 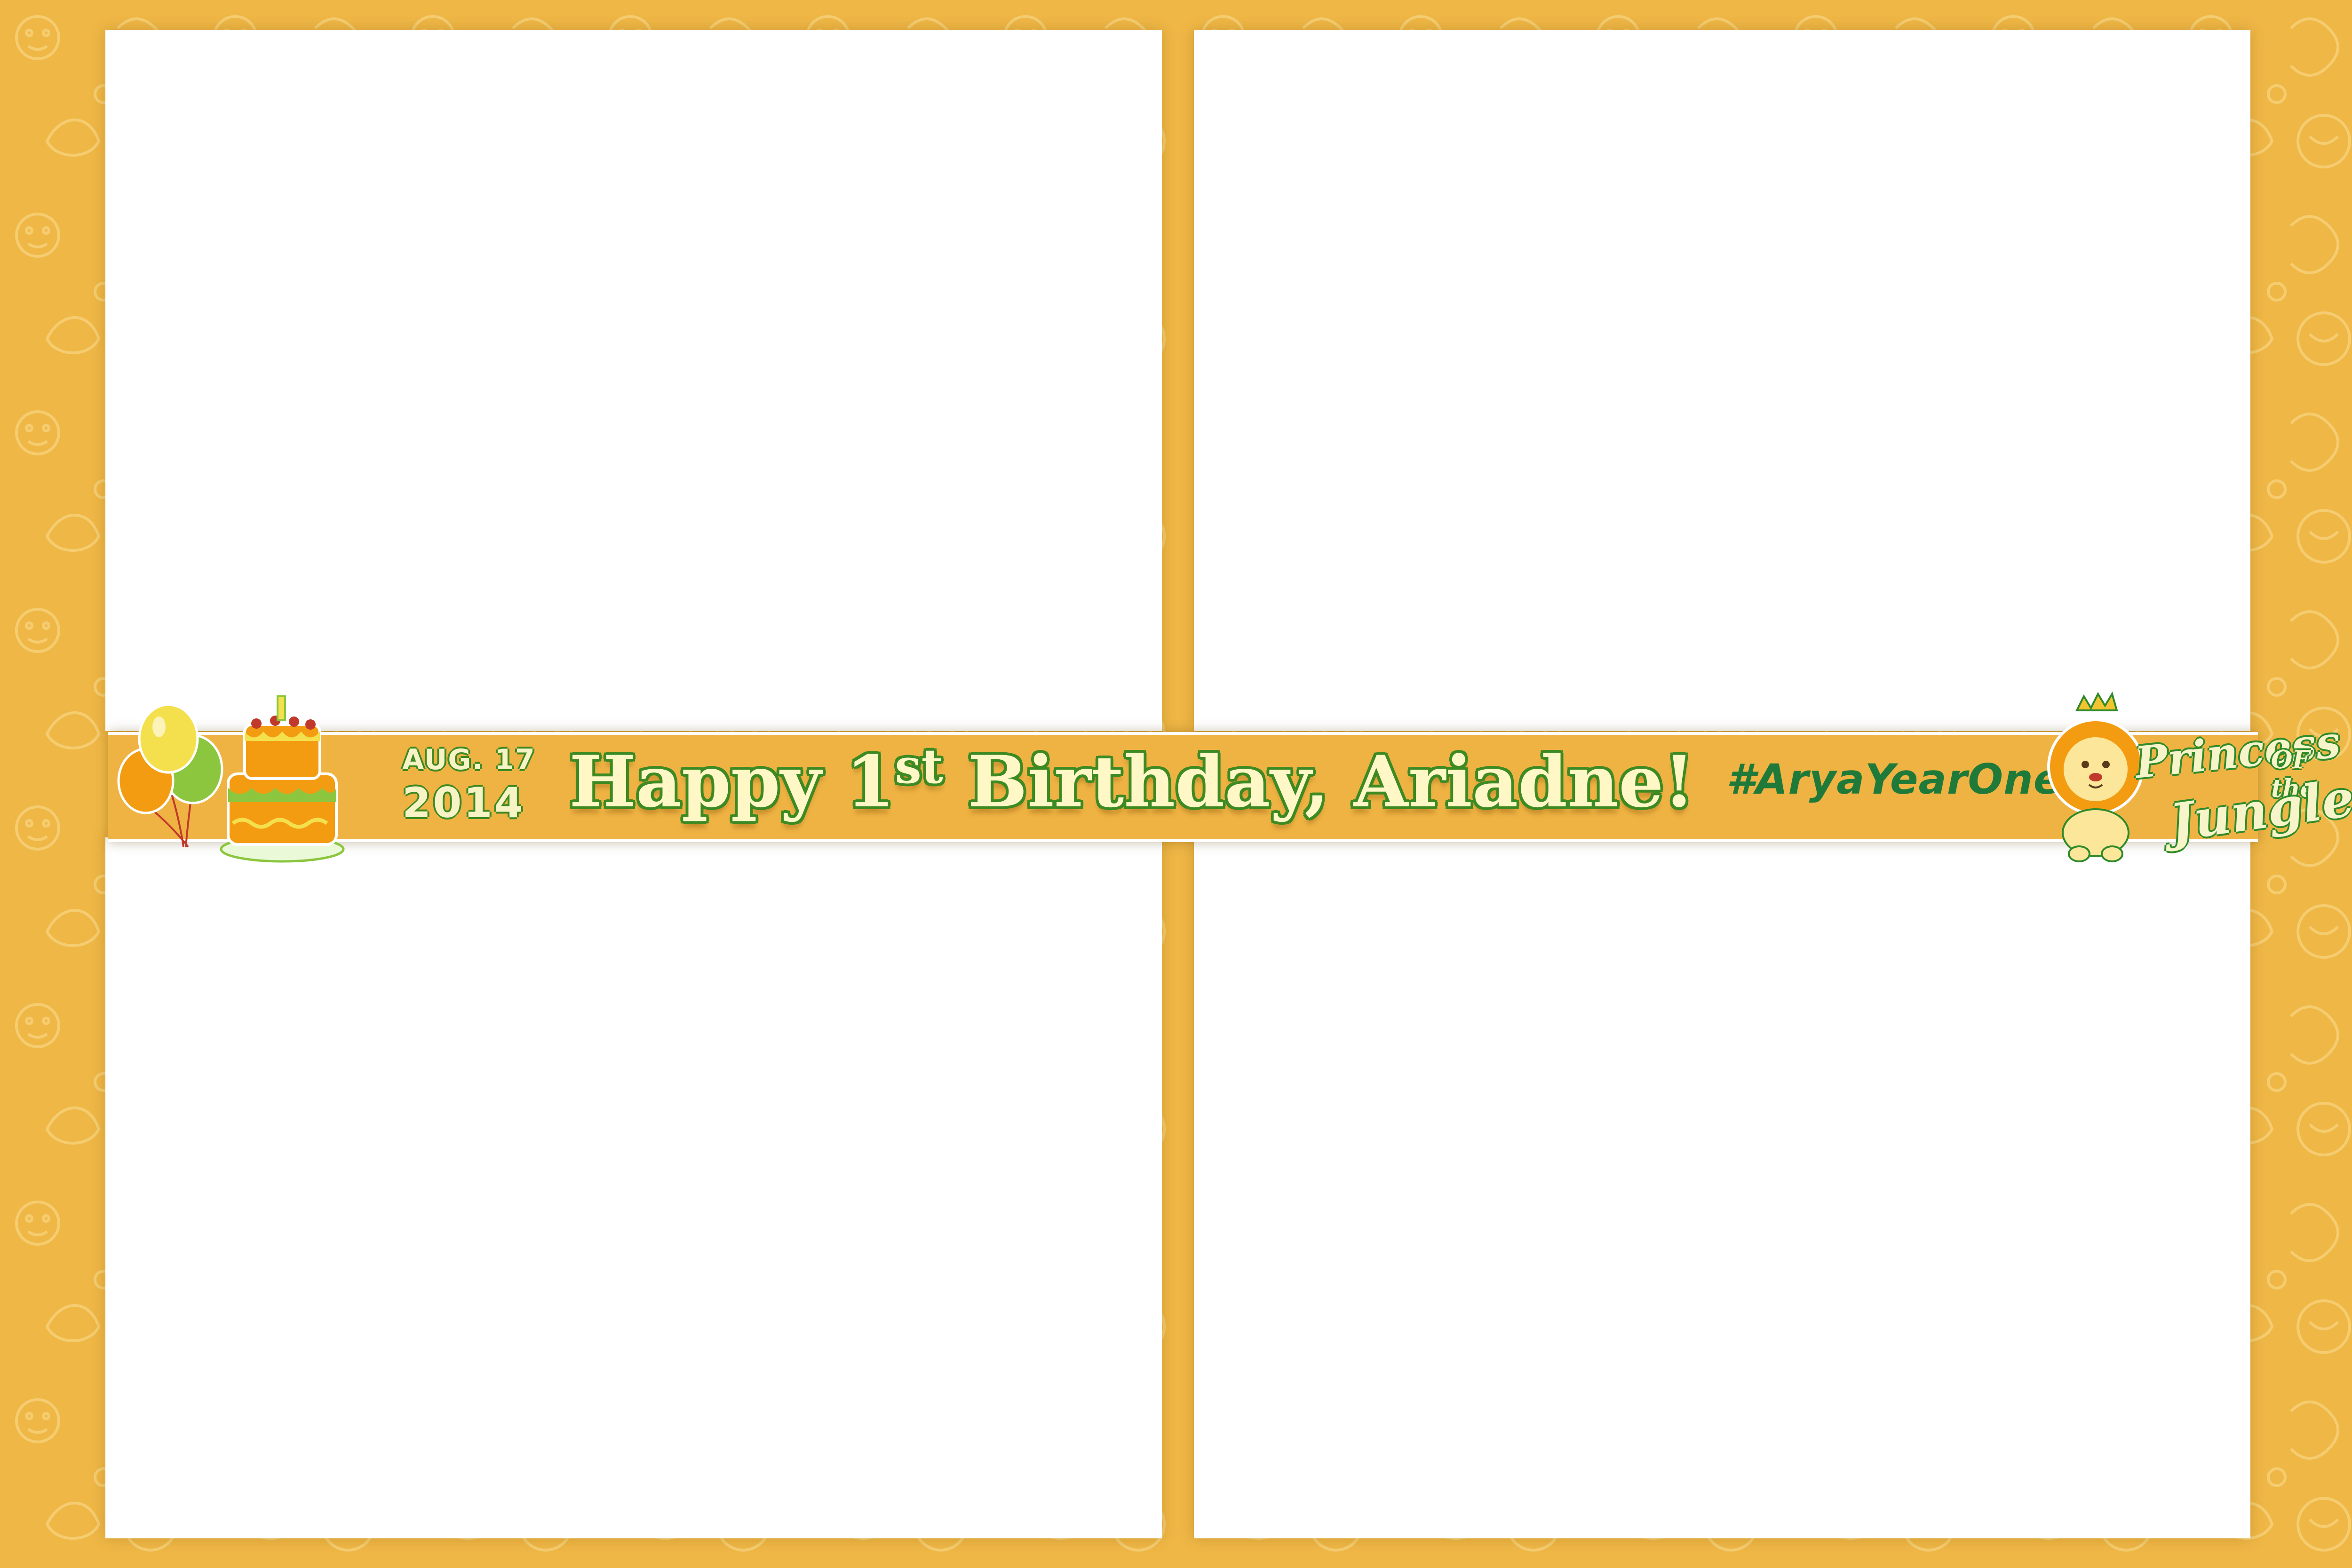 I want to click on birthday-headline: Happy 1st Birthday, Ariadne!, so click(x=1131, y=781).